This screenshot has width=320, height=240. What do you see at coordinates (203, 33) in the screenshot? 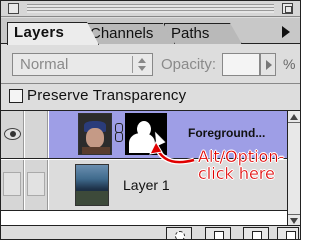
I see `tab-paths: Paths` at bounding box center [203, 33].